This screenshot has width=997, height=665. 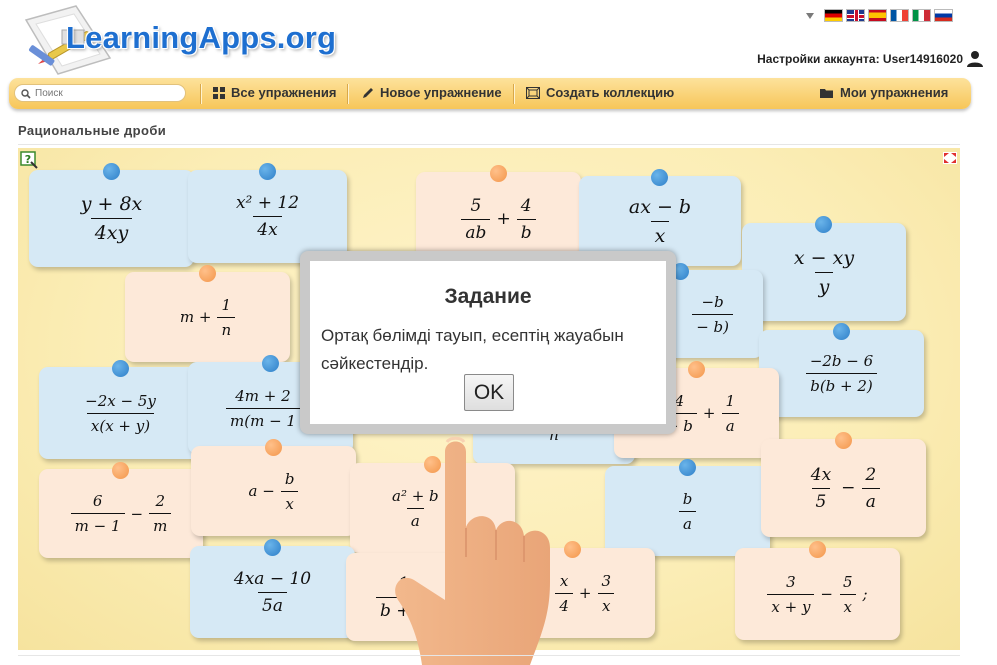 What do you see at coordinates (195, 317) in the screenshot?
I see `card-term: m +` at bounding box center [195, 317].